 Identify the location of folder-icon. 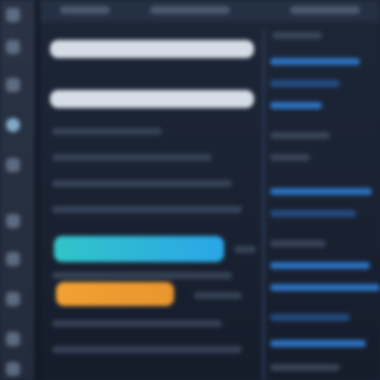
(13, 85).